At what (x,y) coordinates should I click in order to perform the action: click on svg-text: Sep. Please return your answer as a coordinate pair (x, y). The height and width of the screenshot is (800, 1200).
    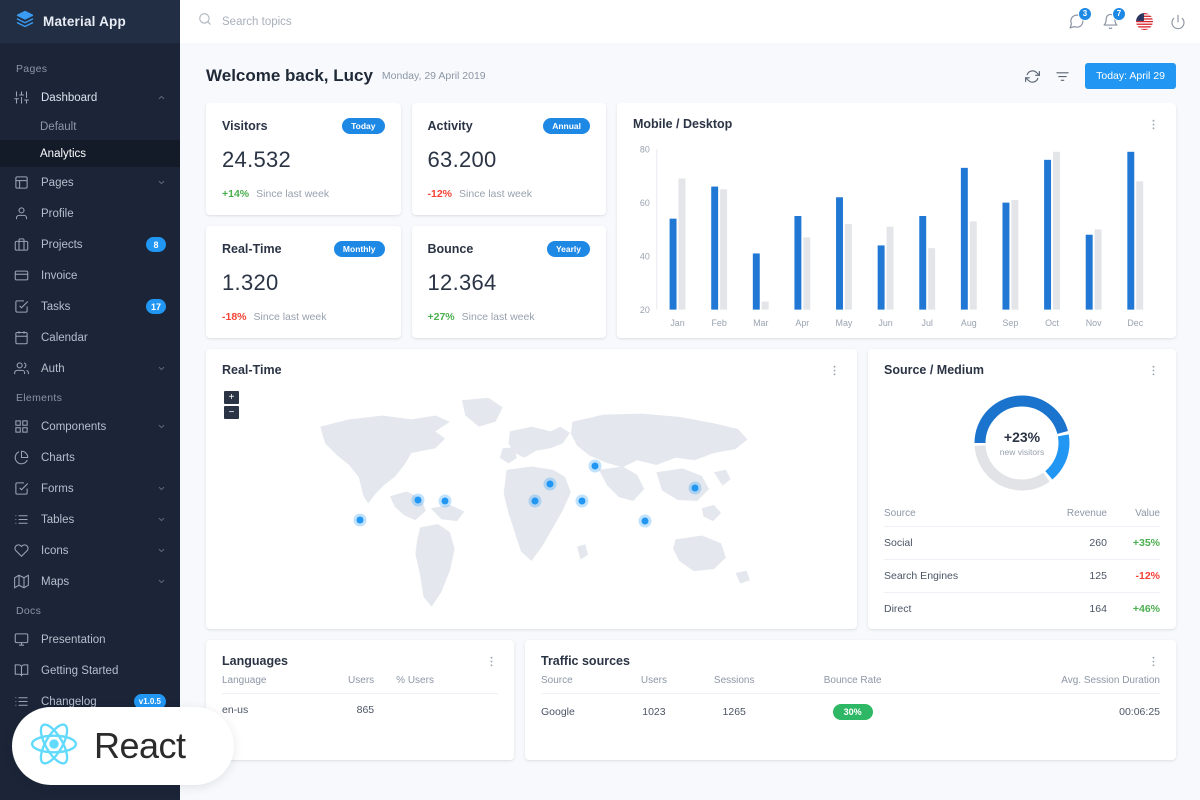
    Looking at the image, I should click on (1010, 323).